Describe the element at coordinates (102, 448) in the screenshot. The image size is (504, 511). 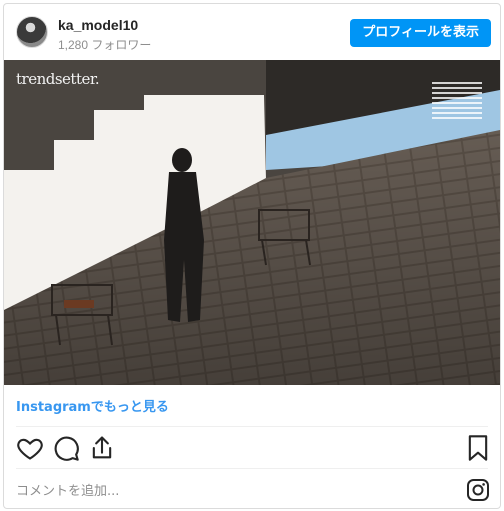
I see `share-icon` at that location.